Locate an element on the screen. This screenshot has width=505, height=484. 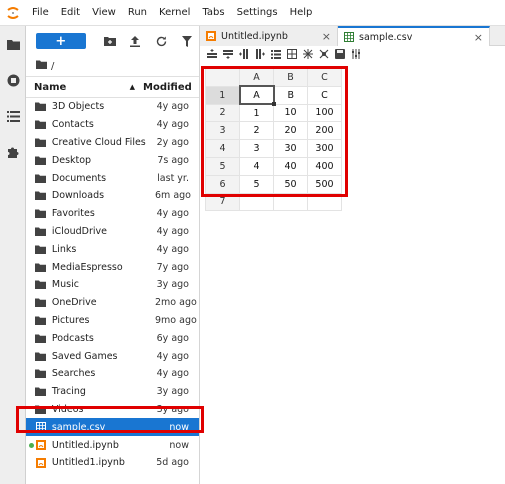
grid-cell: 3 is located at coordinates (256, 148).